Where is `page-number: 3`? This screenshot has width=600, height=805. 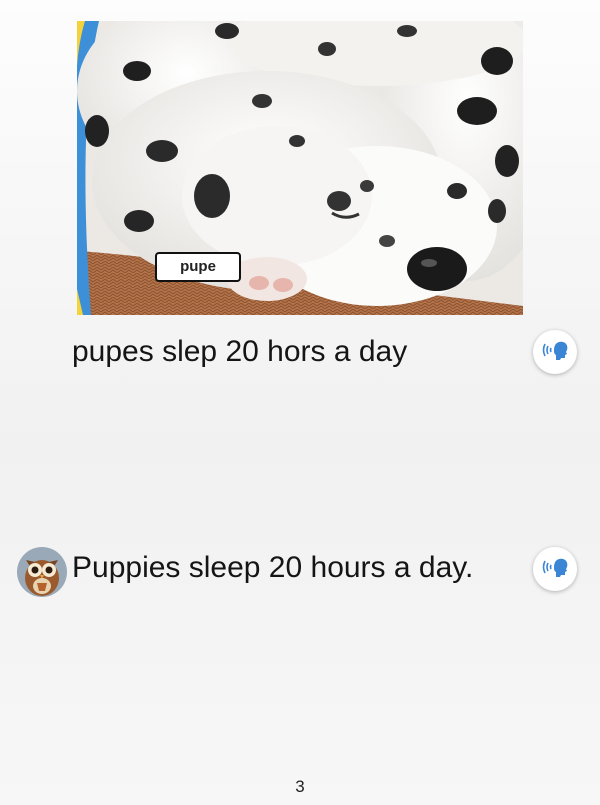
page-number: 3 is located at coordinates (300, 786).